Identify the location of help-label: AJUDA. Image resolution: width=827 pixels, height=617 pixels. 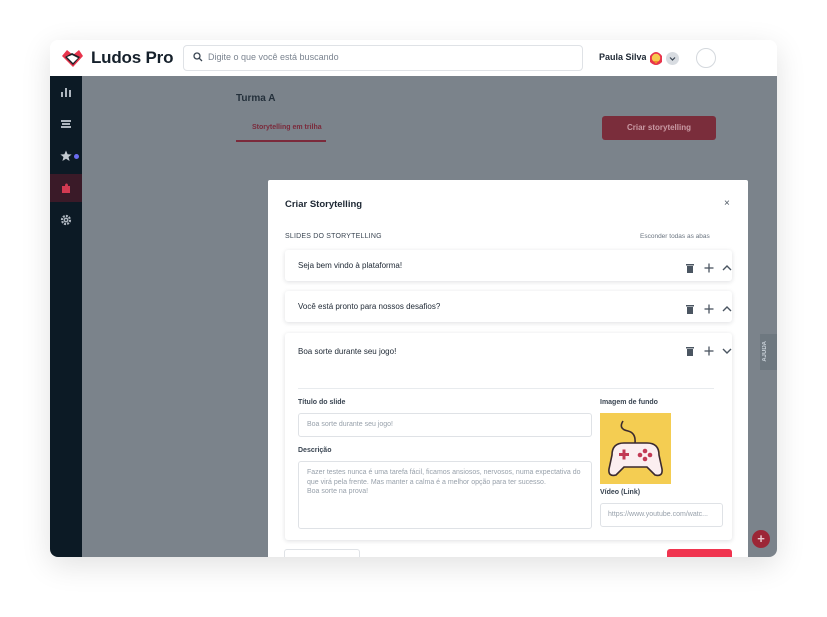
(765, 351).